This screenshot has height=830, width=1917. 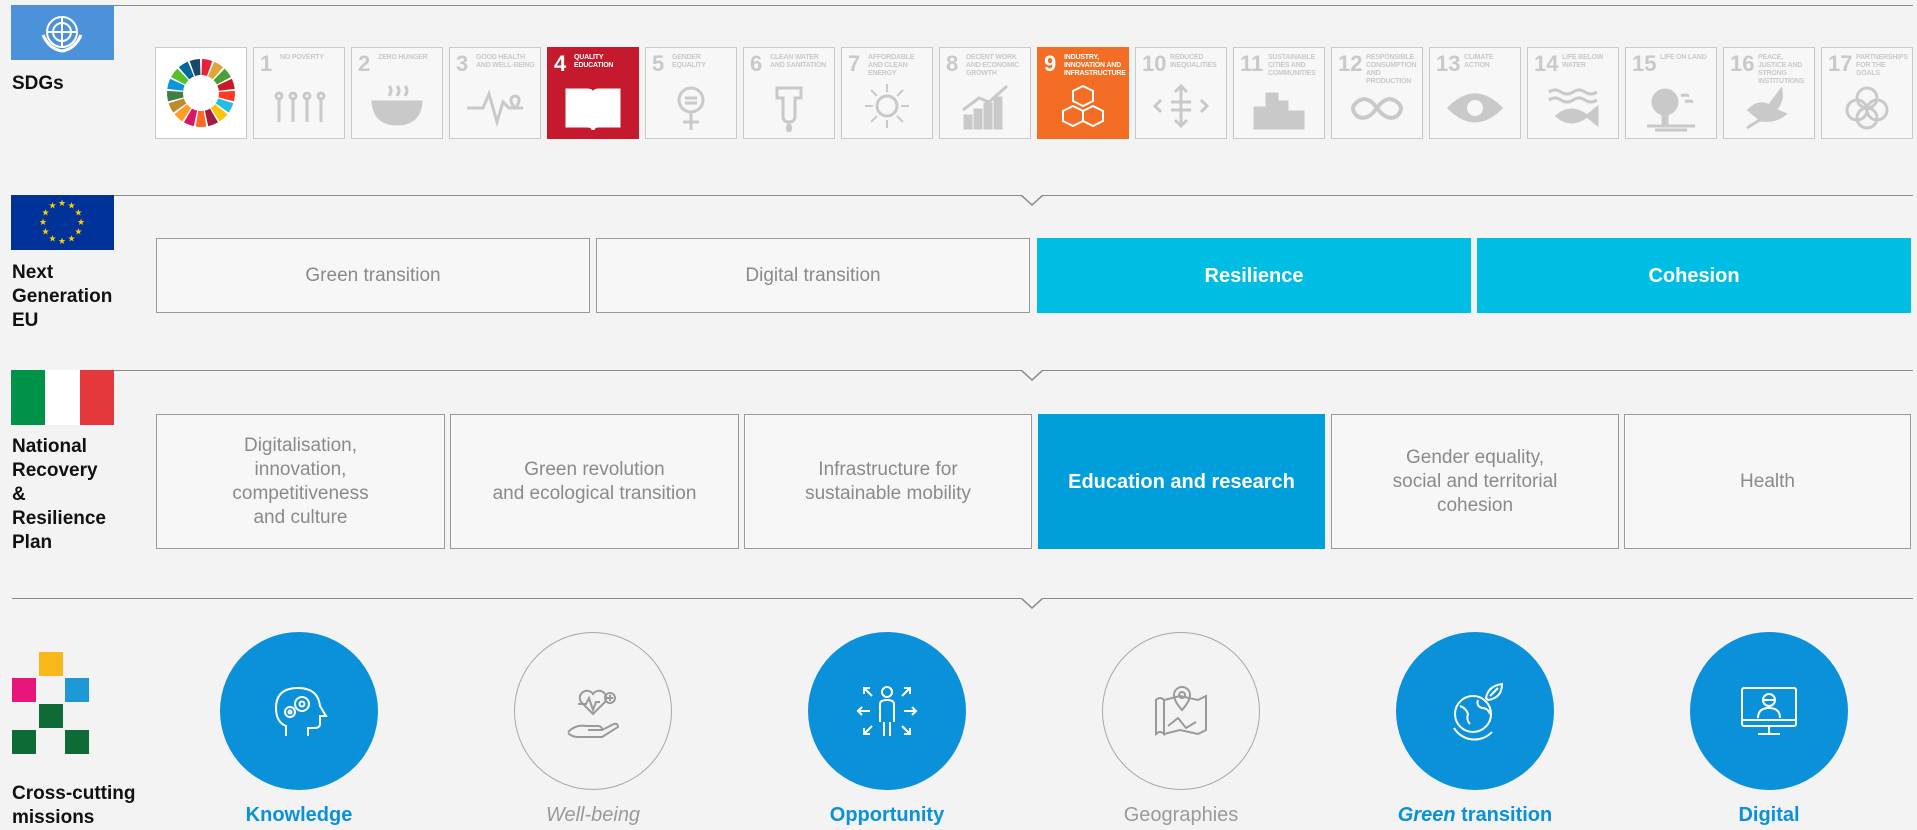 I want to click on map-pin-icon, so click(x=1181, y=711).